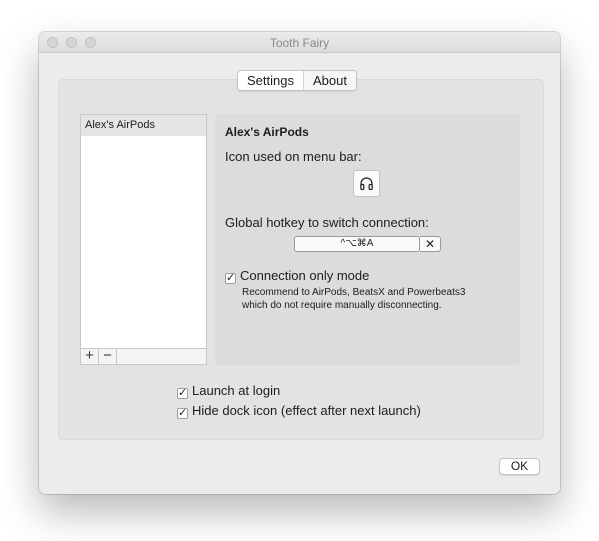  I want to click on list-item: Alex's AirPods, so click(143, 125).